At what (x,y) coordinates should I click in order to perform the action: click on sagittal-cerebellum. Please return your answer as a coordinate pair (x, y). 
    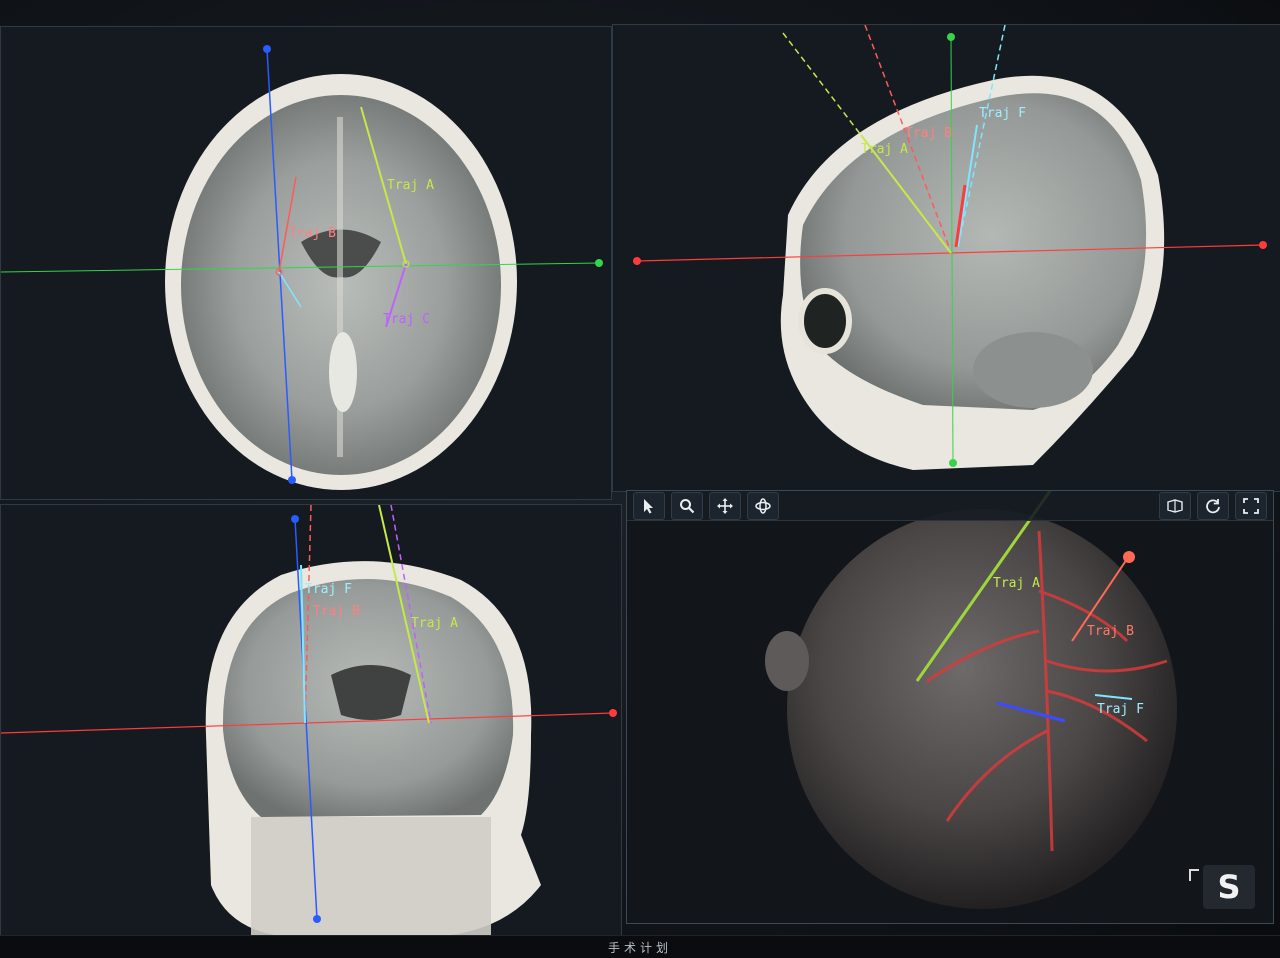
    Looking at the image, I should click on (1033, 370).